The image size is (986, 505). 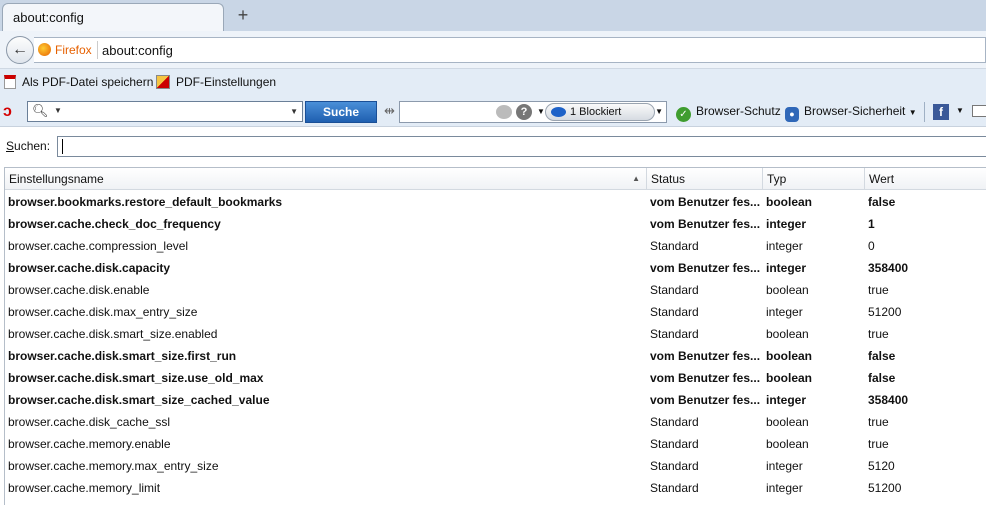 What do you see at coordinates (10, 82) in the screenshot?
I see `pdf-file-icon` at bounding box center [10, 82].